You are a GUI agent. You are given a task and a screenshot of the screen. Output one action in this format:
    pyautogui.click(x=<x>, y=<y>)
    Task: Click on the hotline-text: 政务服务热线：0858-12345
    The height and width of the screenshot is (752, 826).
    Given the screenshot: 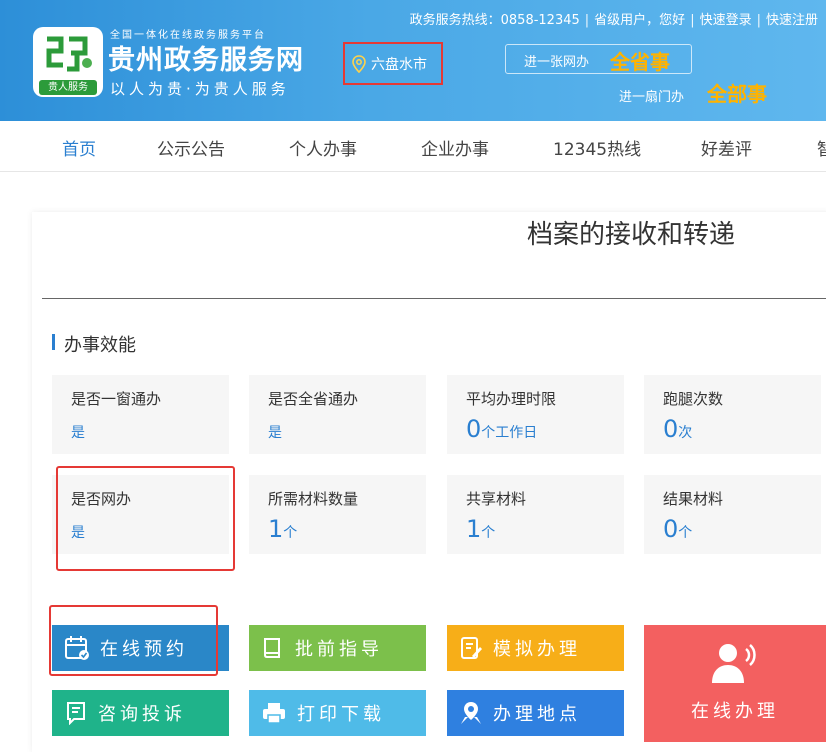 What is the action you would take?
    pyautogui.click(x=494, y=20)
    